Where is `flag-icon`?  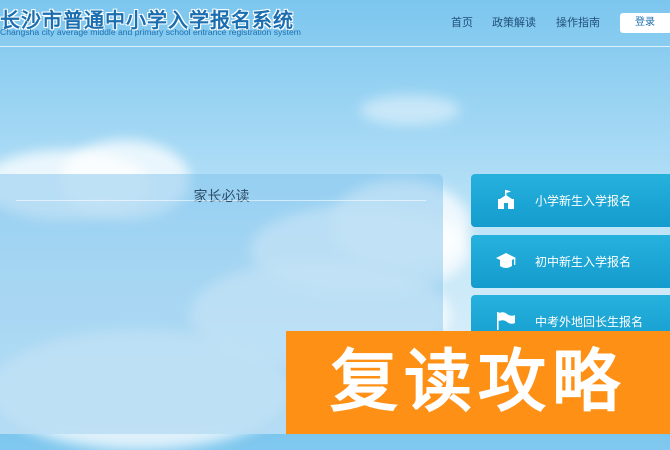 flag-icon is located at coordinates (506, 321).